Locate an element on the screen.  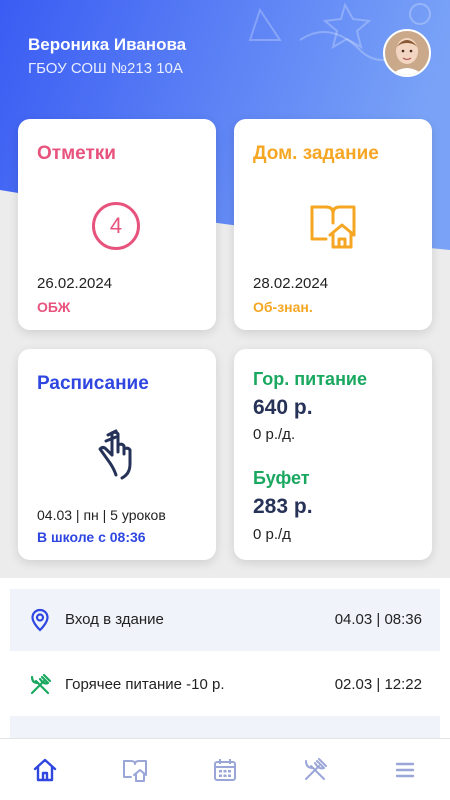
city-food-amount: 640 р. is located at coordinates (283, 407).